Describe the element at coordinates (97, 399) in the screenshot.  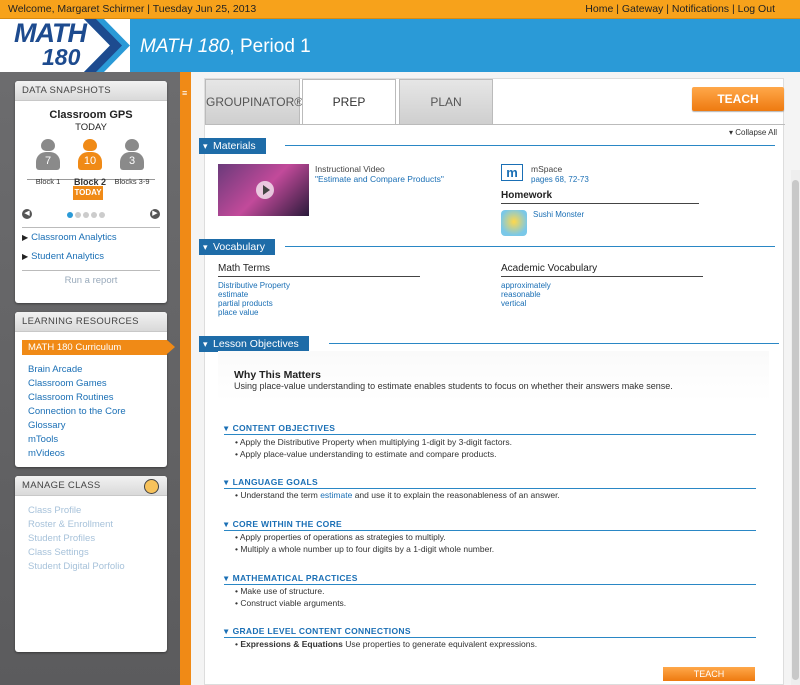
I see `classroom-routines-link: Classroom Routines` at that location.